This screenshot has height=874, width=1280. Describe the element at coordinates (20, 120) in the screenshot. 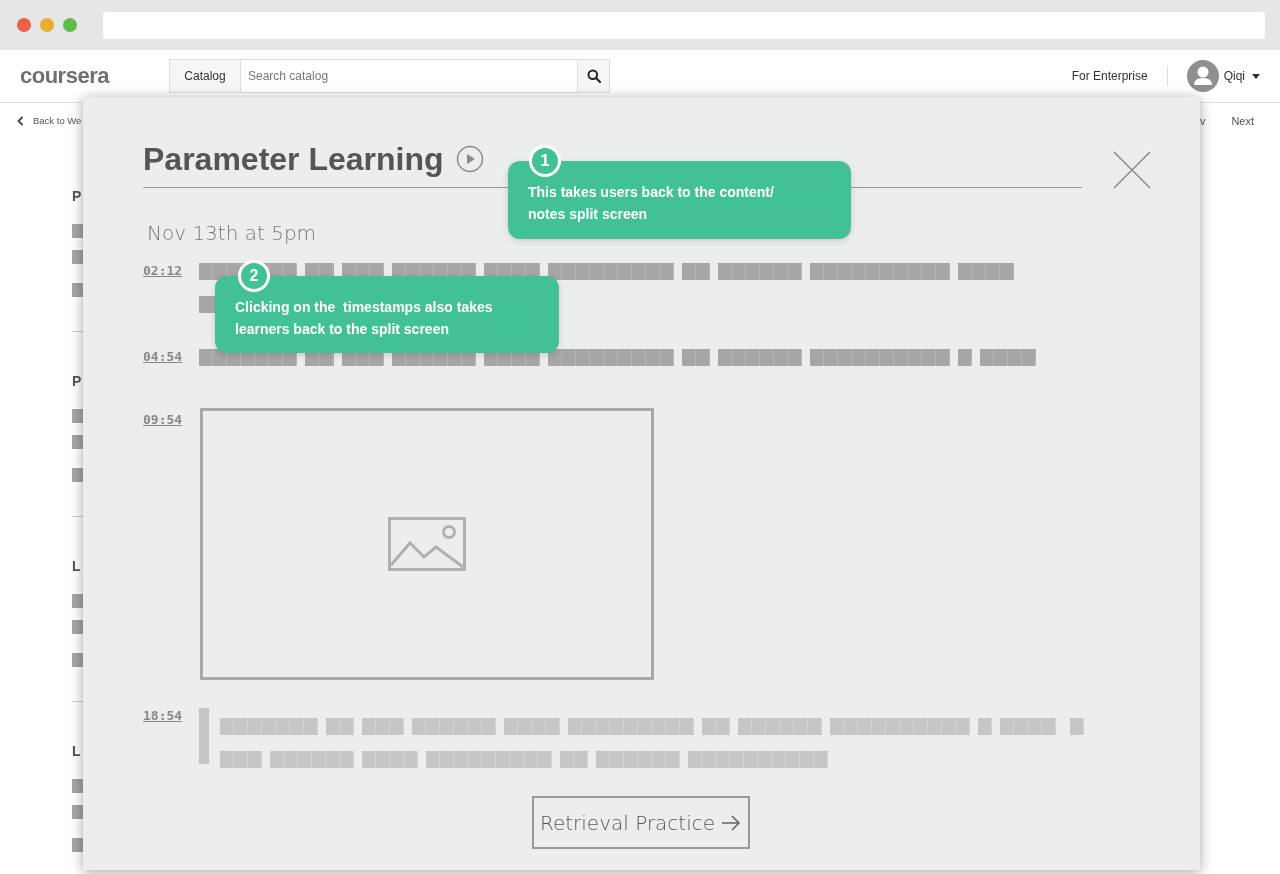

I see `chevron-left-icon` at that location.